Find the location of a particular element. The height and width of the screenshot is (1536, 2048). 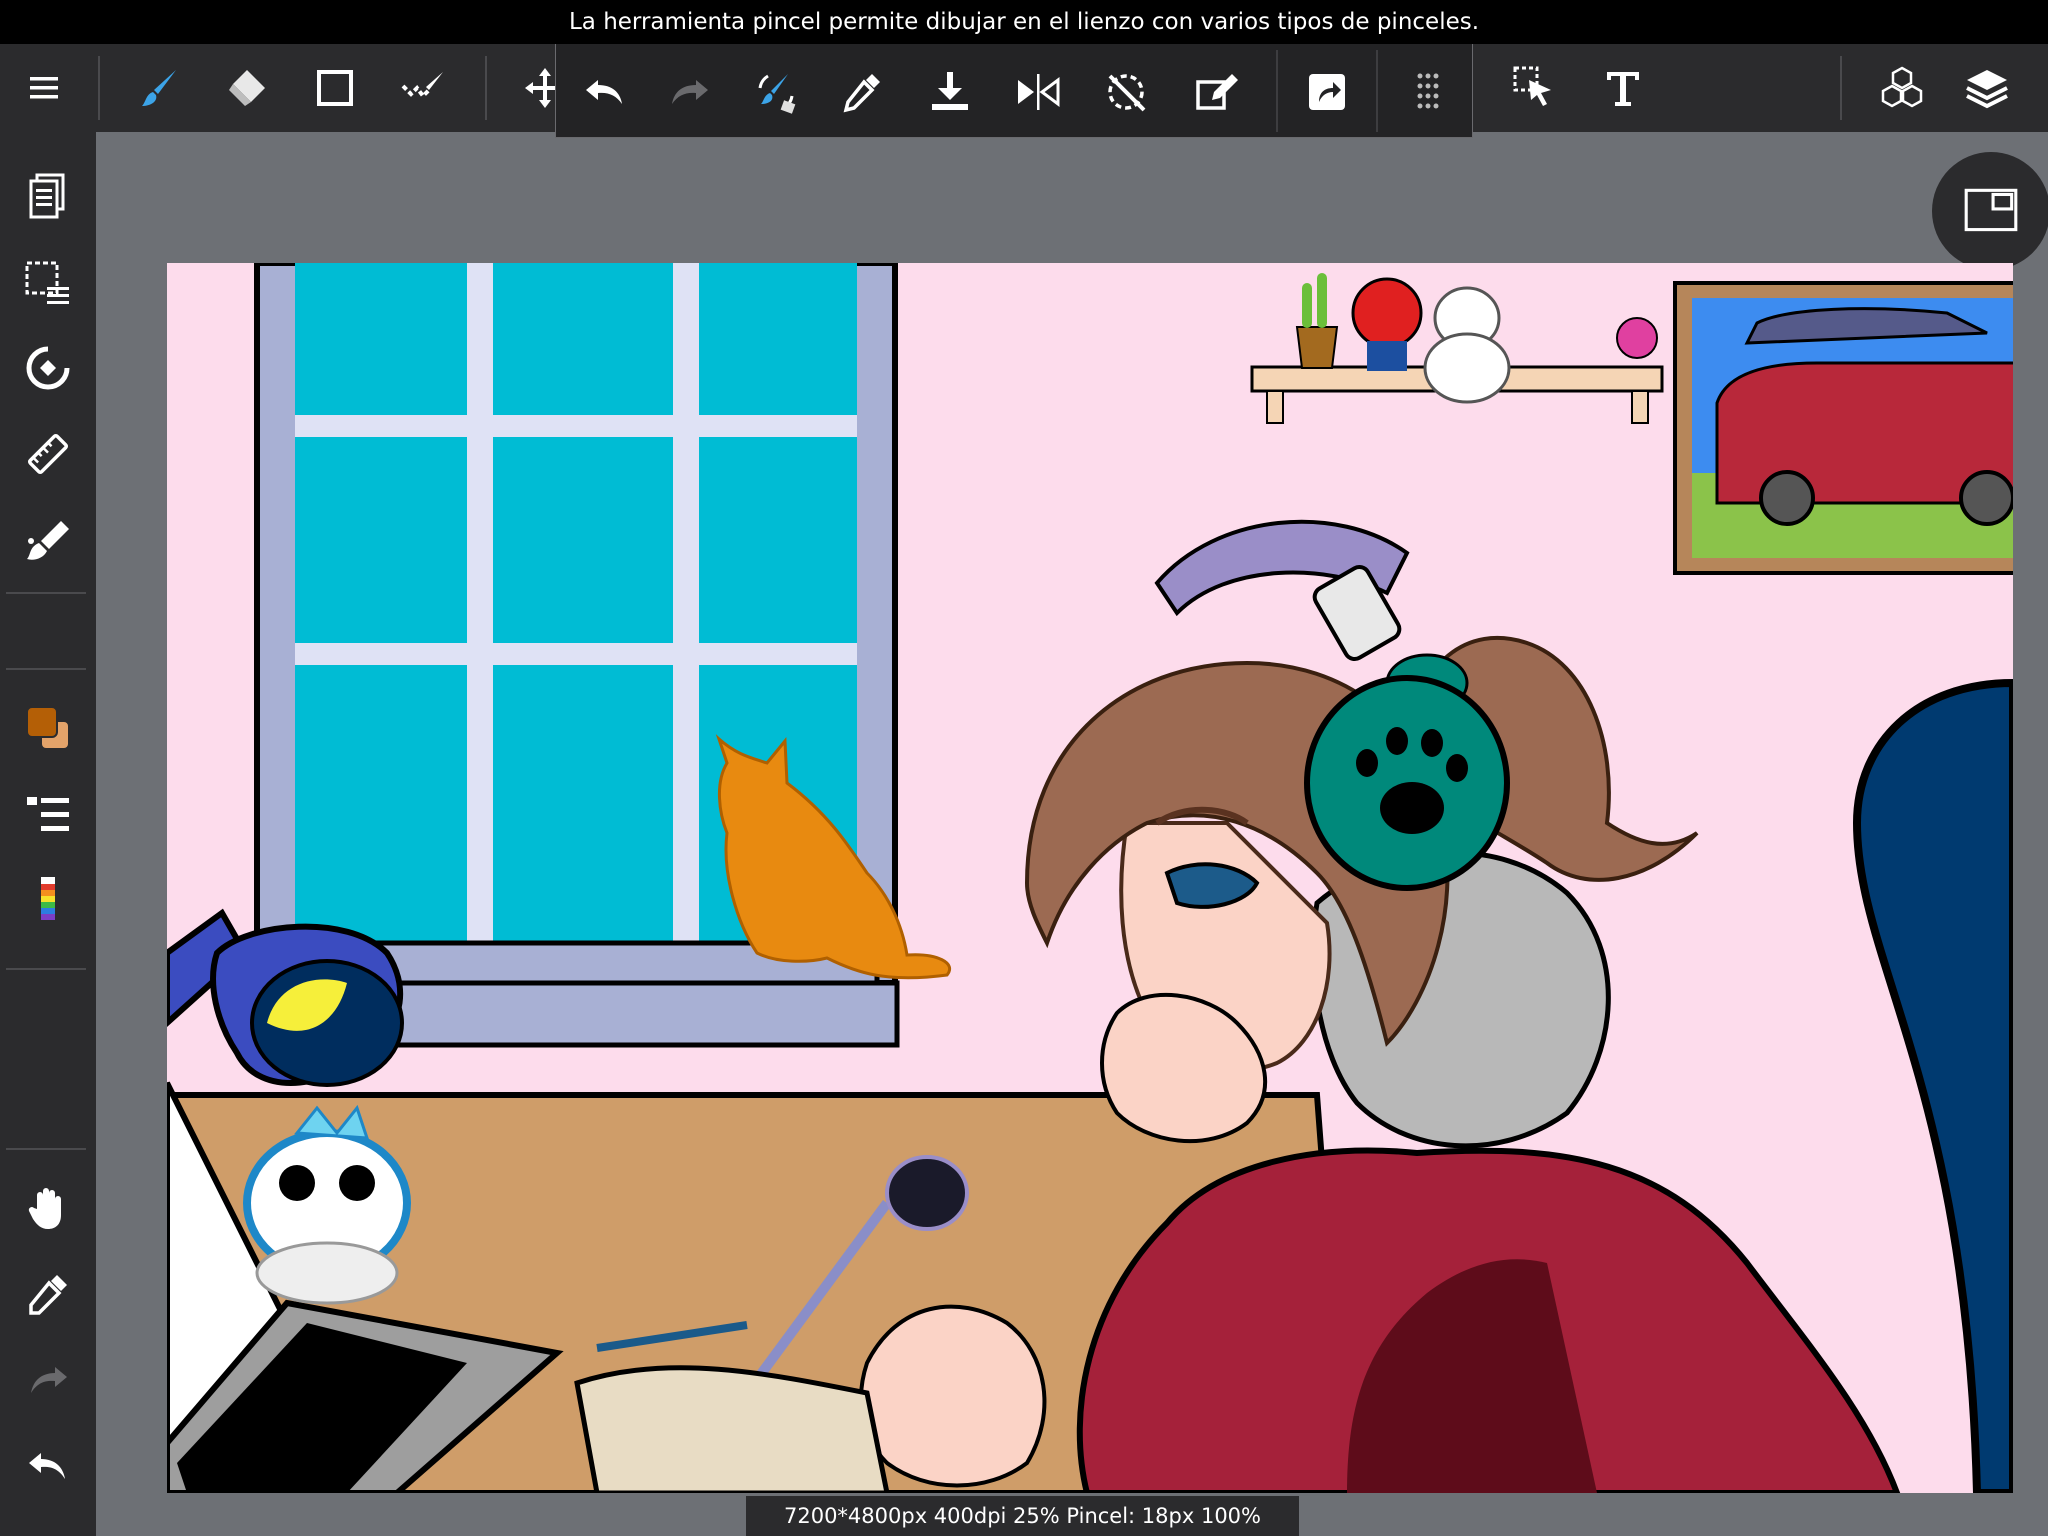

brush-rotate-icon is located at coordinates (776, 92).